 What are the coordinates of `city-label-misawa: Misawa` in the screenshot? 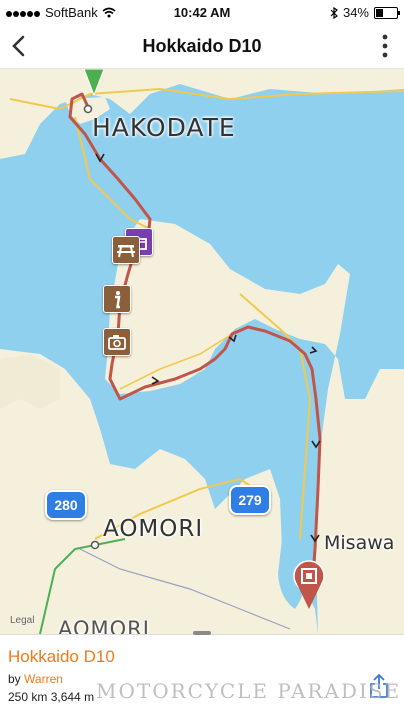 It's located at (359, 543).